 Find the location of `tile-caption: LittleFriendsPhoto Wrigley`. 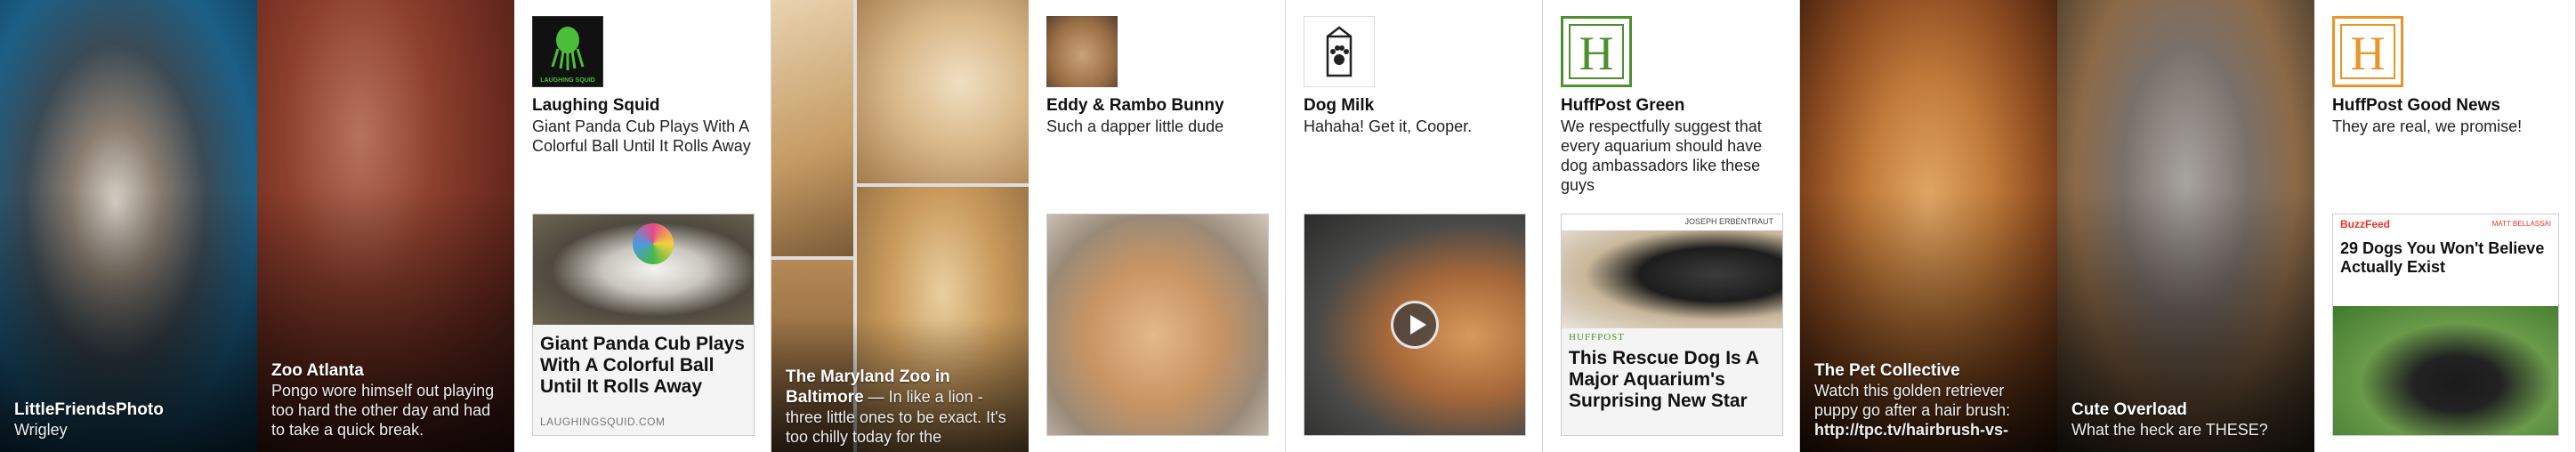

tile-caption: LittleFriendsPhoto Wrigley is located at coordinates (129, 420).